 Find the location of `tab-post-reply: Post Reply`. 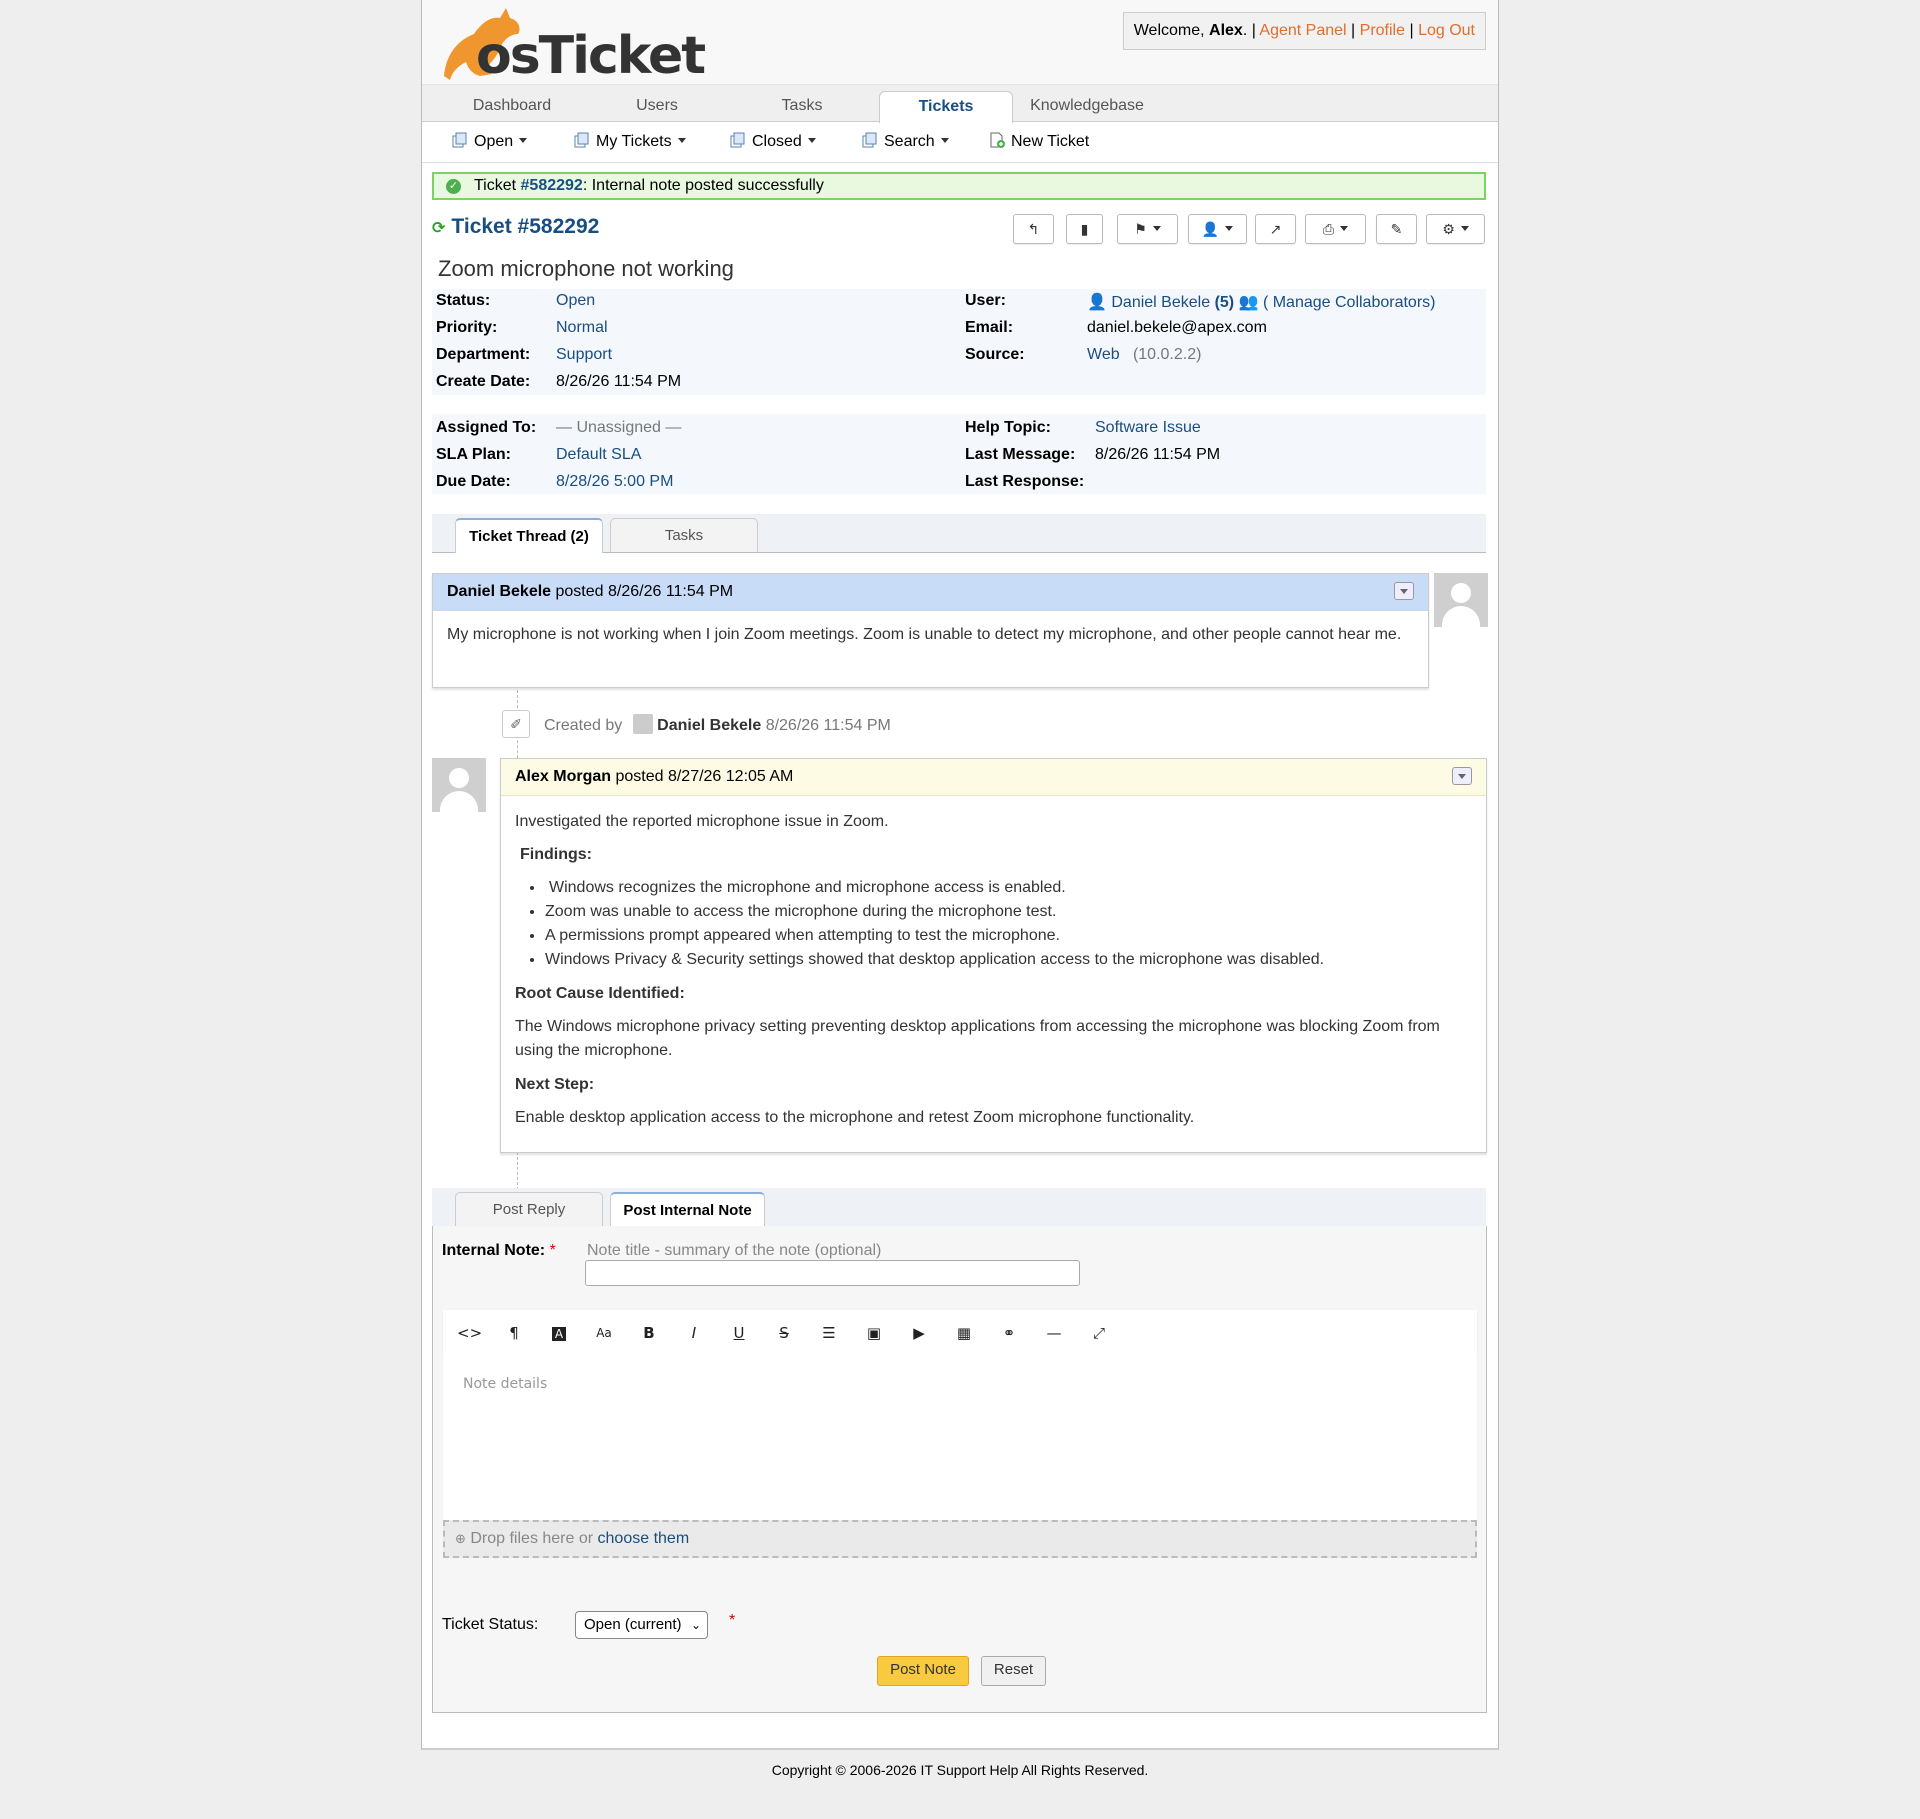

tab-post-reply: Post Reply is located at coordinates (529, 1209).